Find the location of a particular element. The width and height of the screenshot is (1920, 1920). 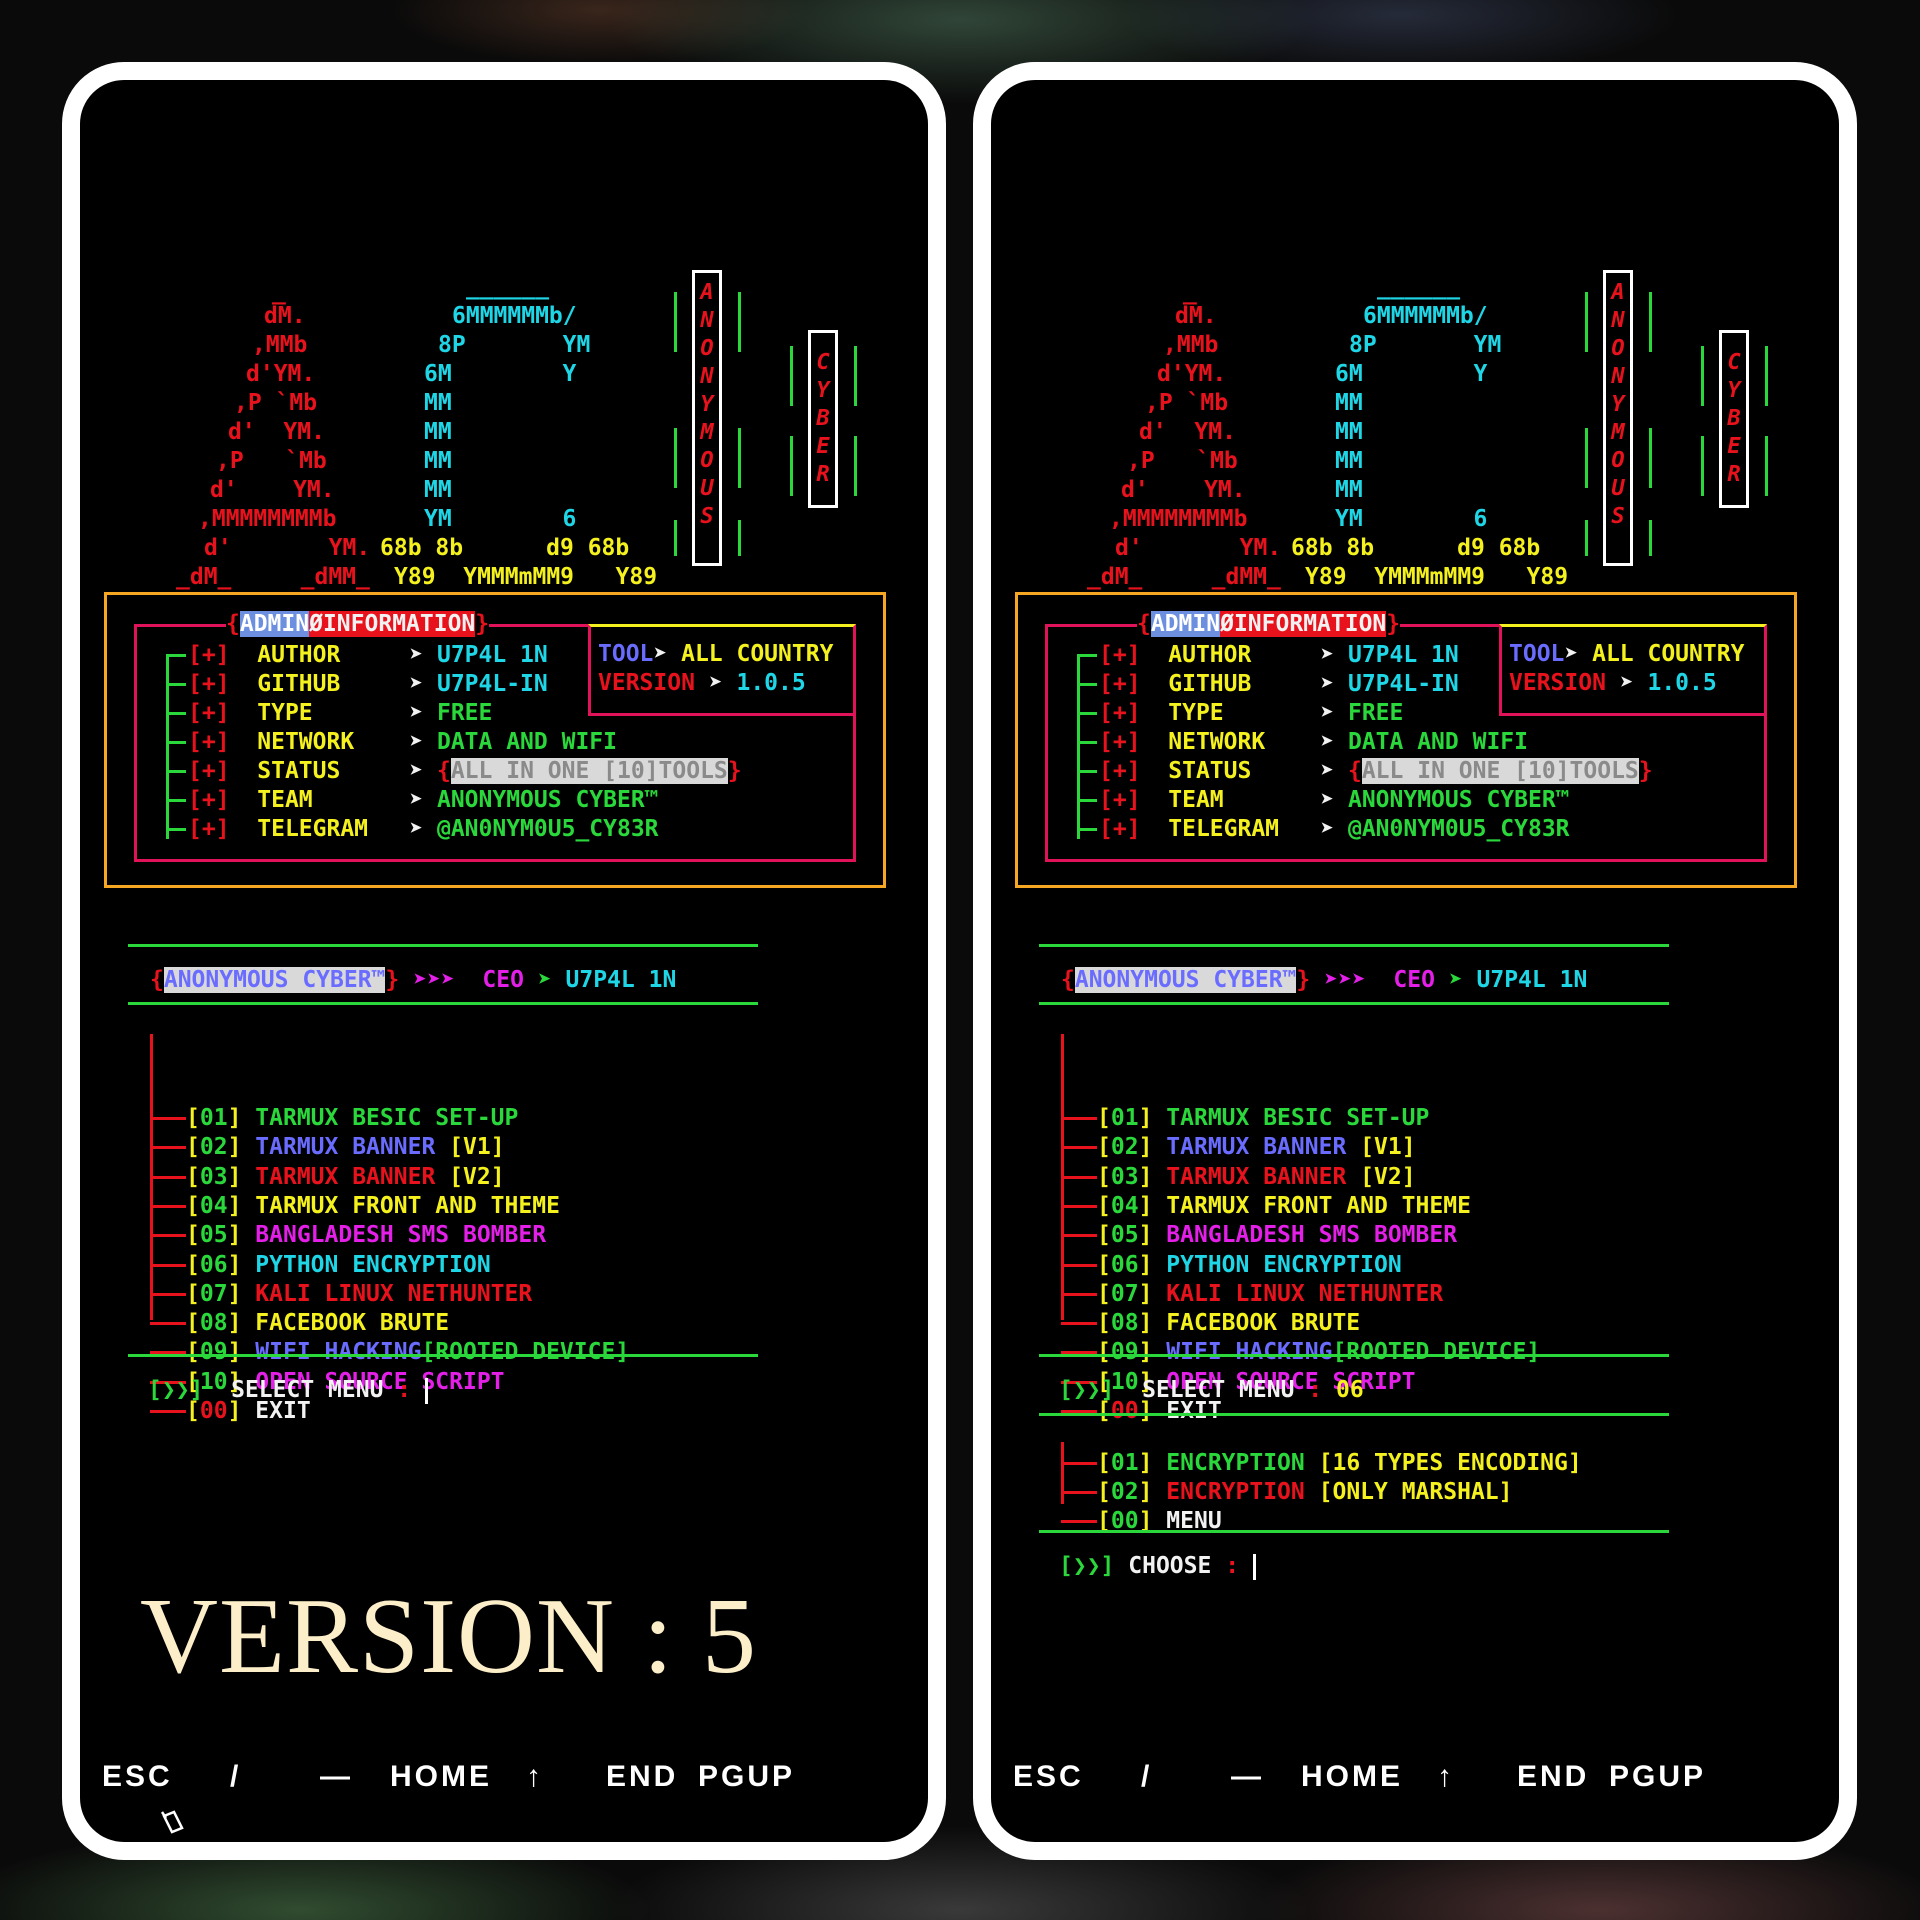

tool-info: TOOL➤ ALL COUNTRY is located at coordinates (1627, 654).